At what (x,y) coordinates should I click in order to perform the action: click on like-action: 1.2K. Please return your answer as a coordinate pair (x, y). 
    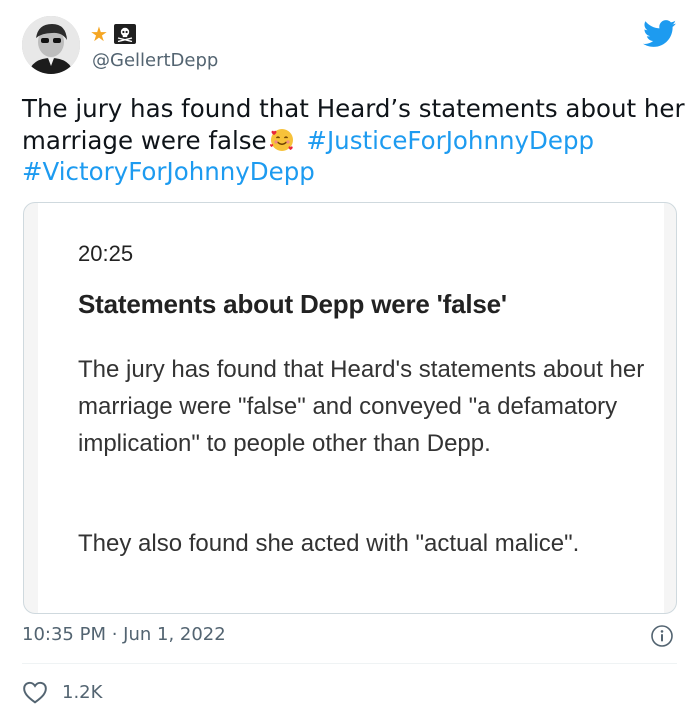
    Looking at the image, I should click on (62, 692).